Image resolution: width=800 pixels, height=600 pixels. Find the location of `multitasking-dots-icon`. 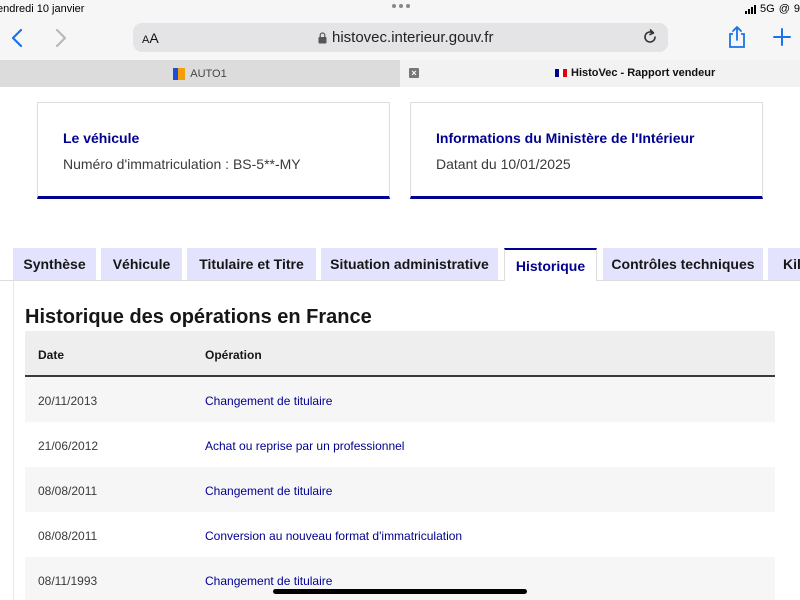

multitasking-dots-icon is located at coordinates (401, 7).